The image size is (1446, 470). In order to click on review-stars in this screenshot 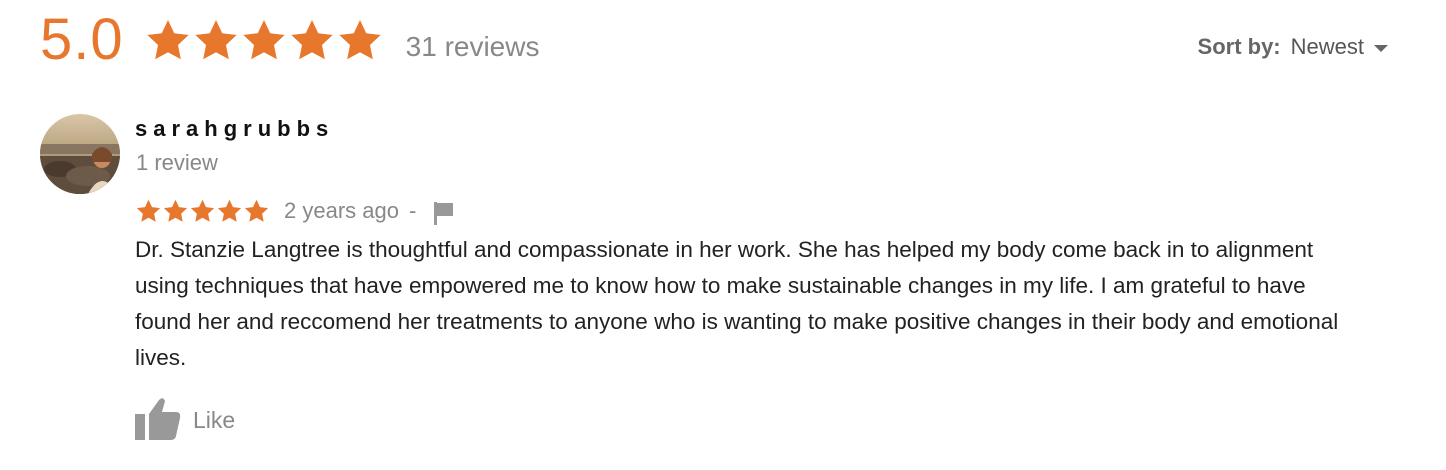, I will do `click(202, 211)`.